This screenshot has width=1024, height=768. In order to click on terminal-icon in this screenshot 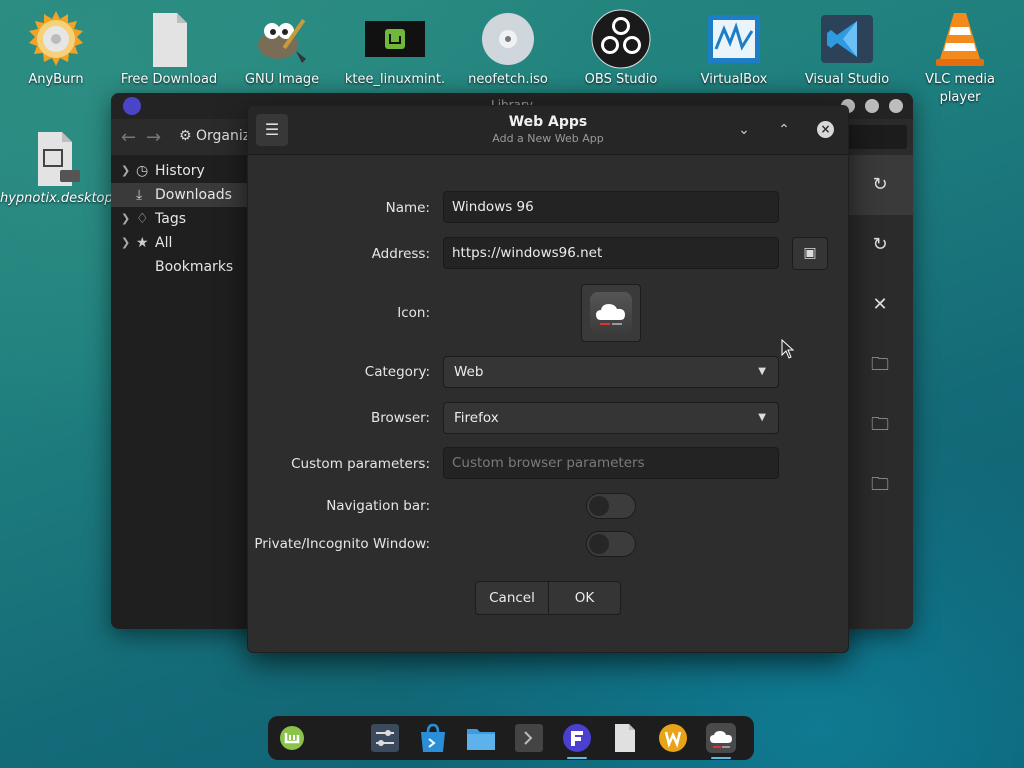, I will do `click(529, 738)`.